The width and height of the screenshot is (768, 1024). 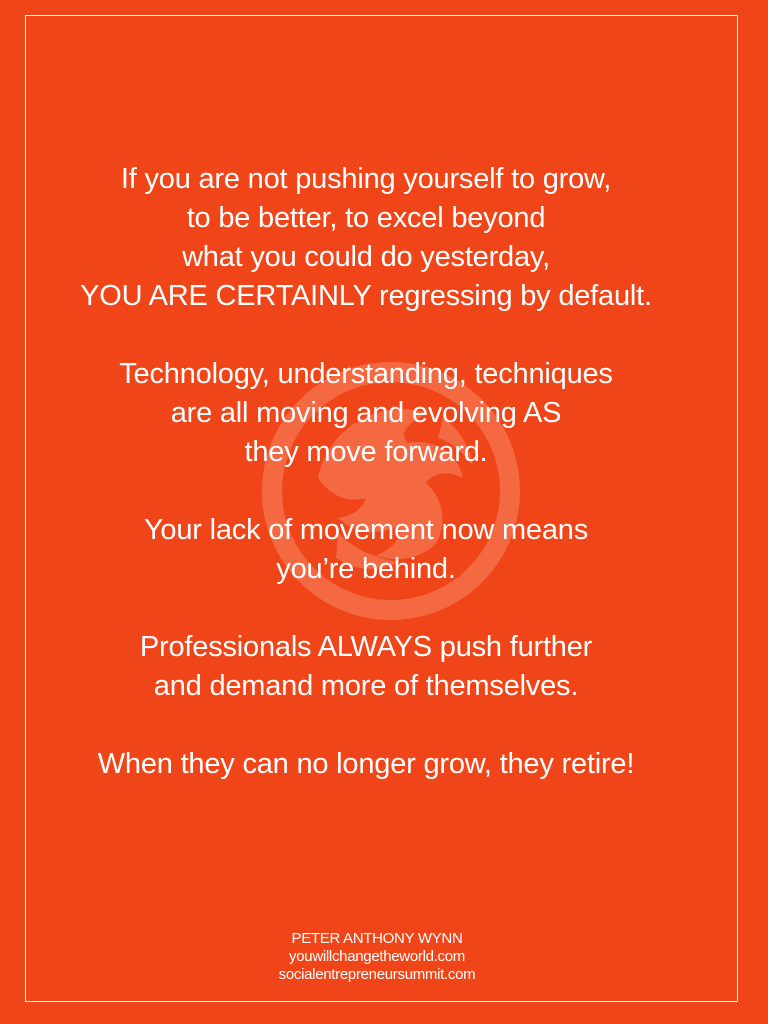 What do you see at coordinates (366, 647) in the screenshot?
I see `quote-line: Professionals ALWAYS push further` at bounding box center [366, 647].